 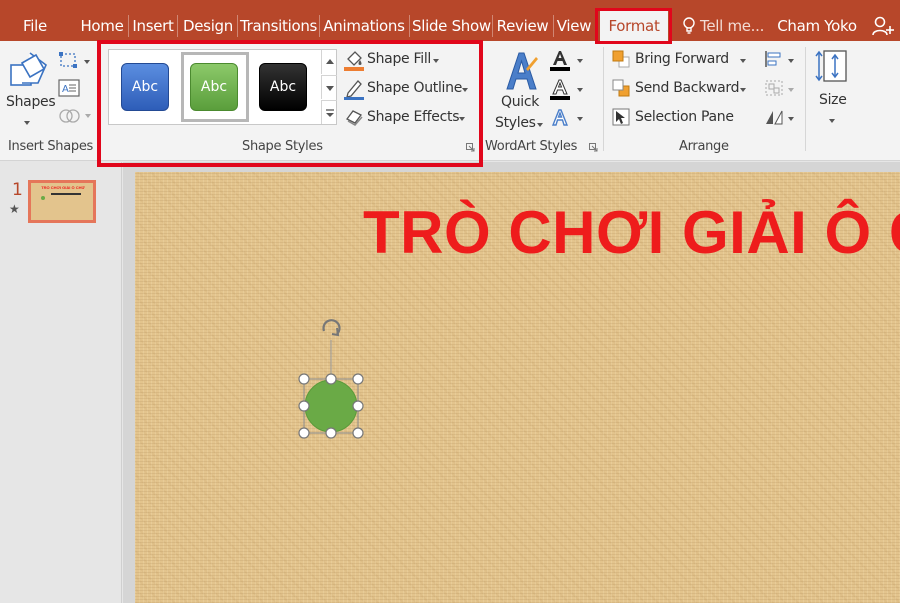 I want to click on shape-fill-button: Shape Fill, so click(x=399, y=59).